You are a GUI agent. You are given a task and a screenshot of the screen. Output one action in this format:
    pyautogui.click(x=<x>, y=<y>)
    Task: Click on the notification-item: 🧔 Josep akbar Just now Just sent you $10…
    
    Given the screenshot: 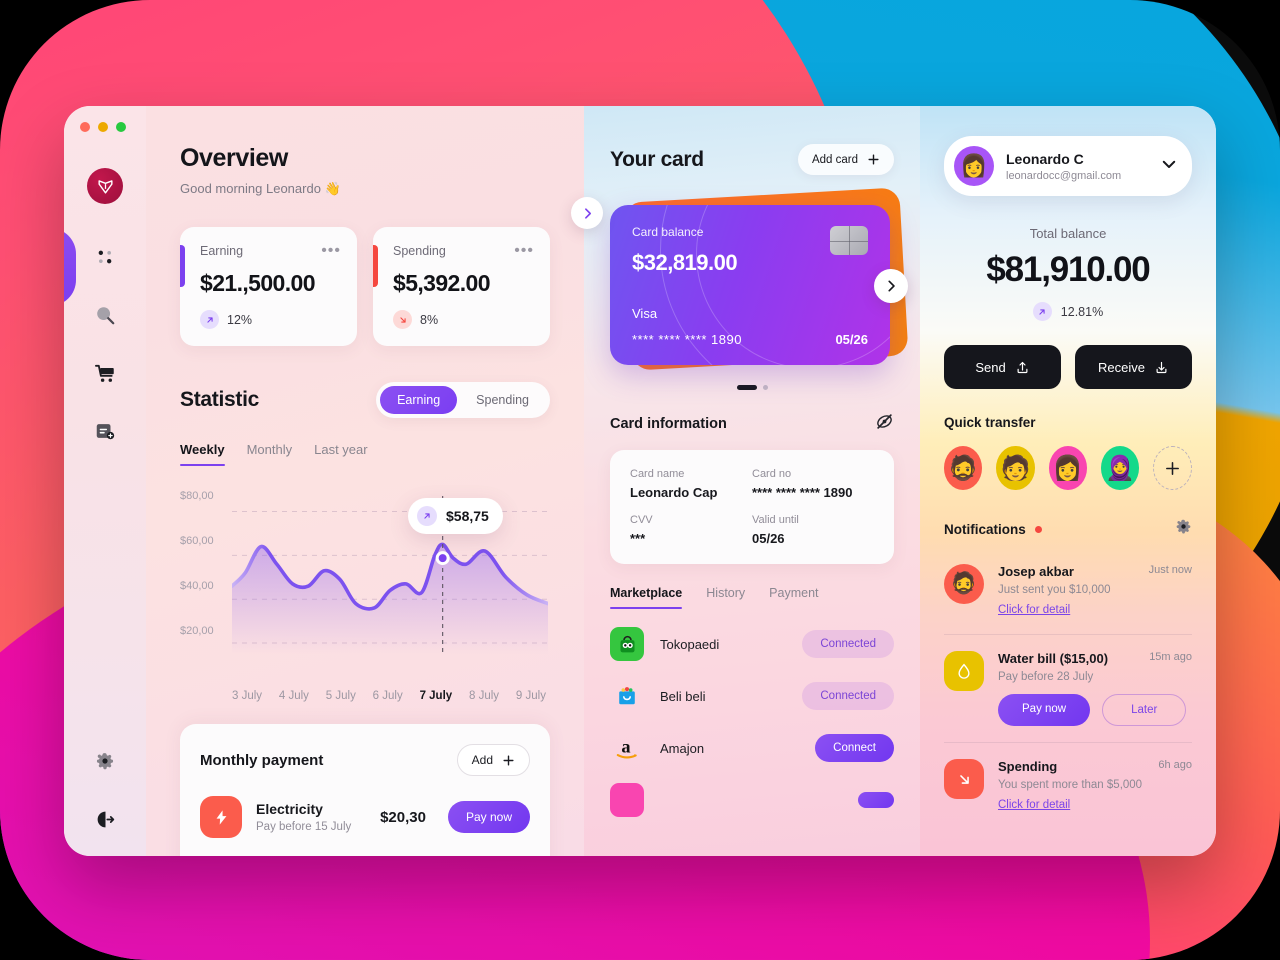 What is the action you would take?
    pyautogui.click(x=1068, y=591)
    